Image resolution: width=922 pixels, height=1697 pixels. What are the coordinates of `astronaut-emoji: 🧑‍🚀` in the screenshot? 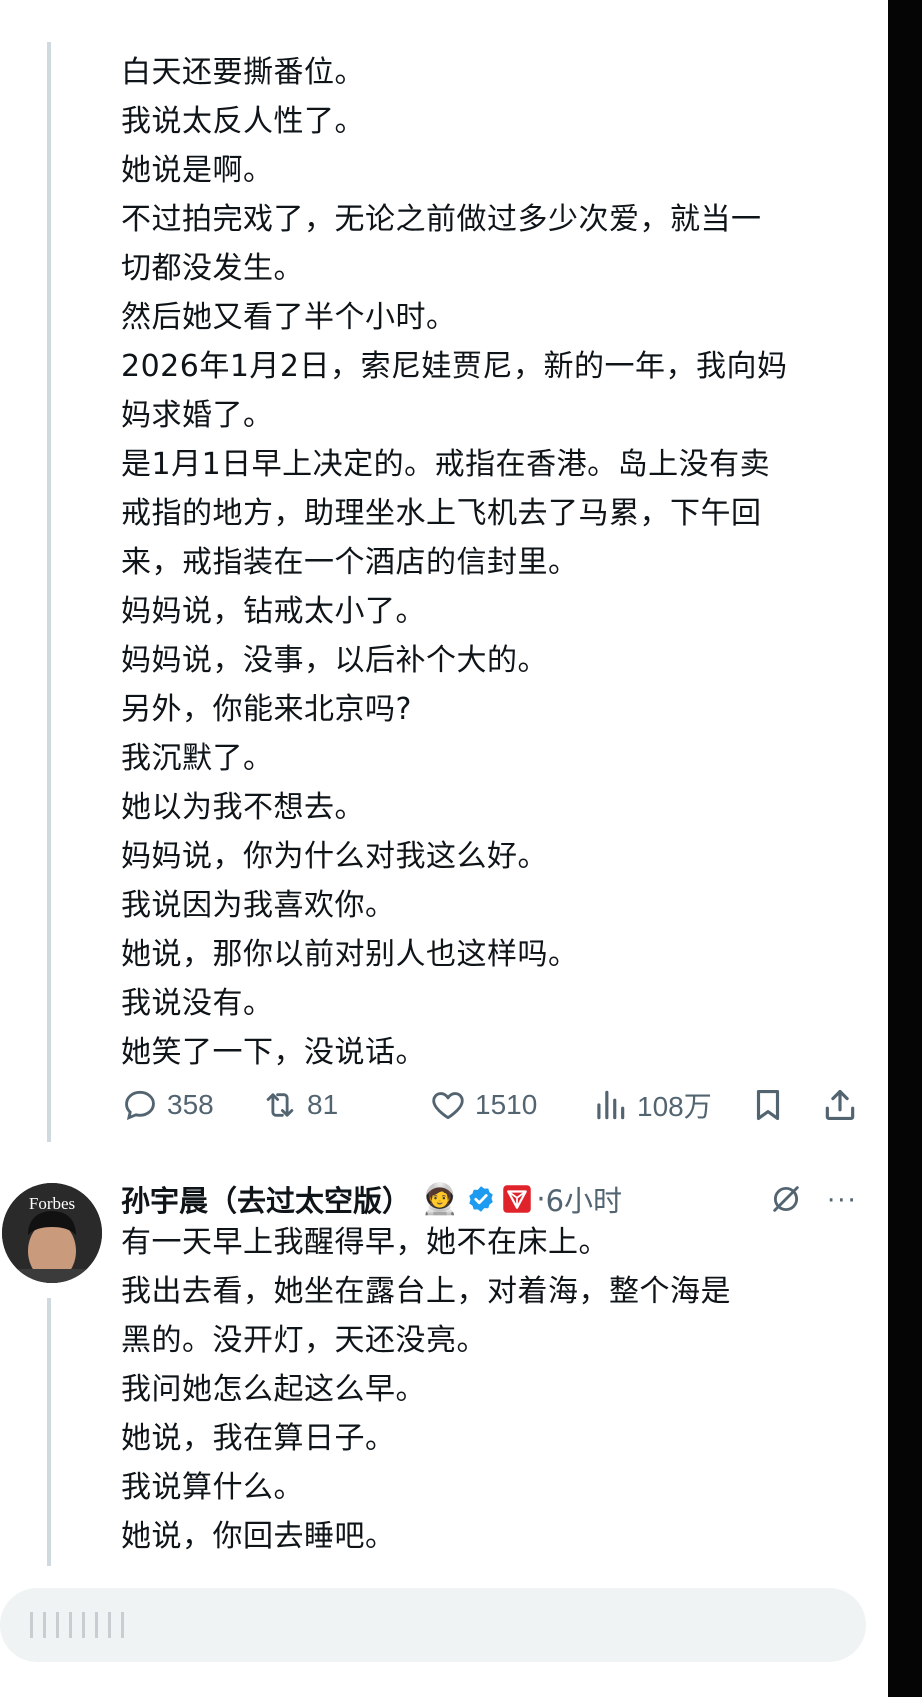 It's located at (440, 1199).